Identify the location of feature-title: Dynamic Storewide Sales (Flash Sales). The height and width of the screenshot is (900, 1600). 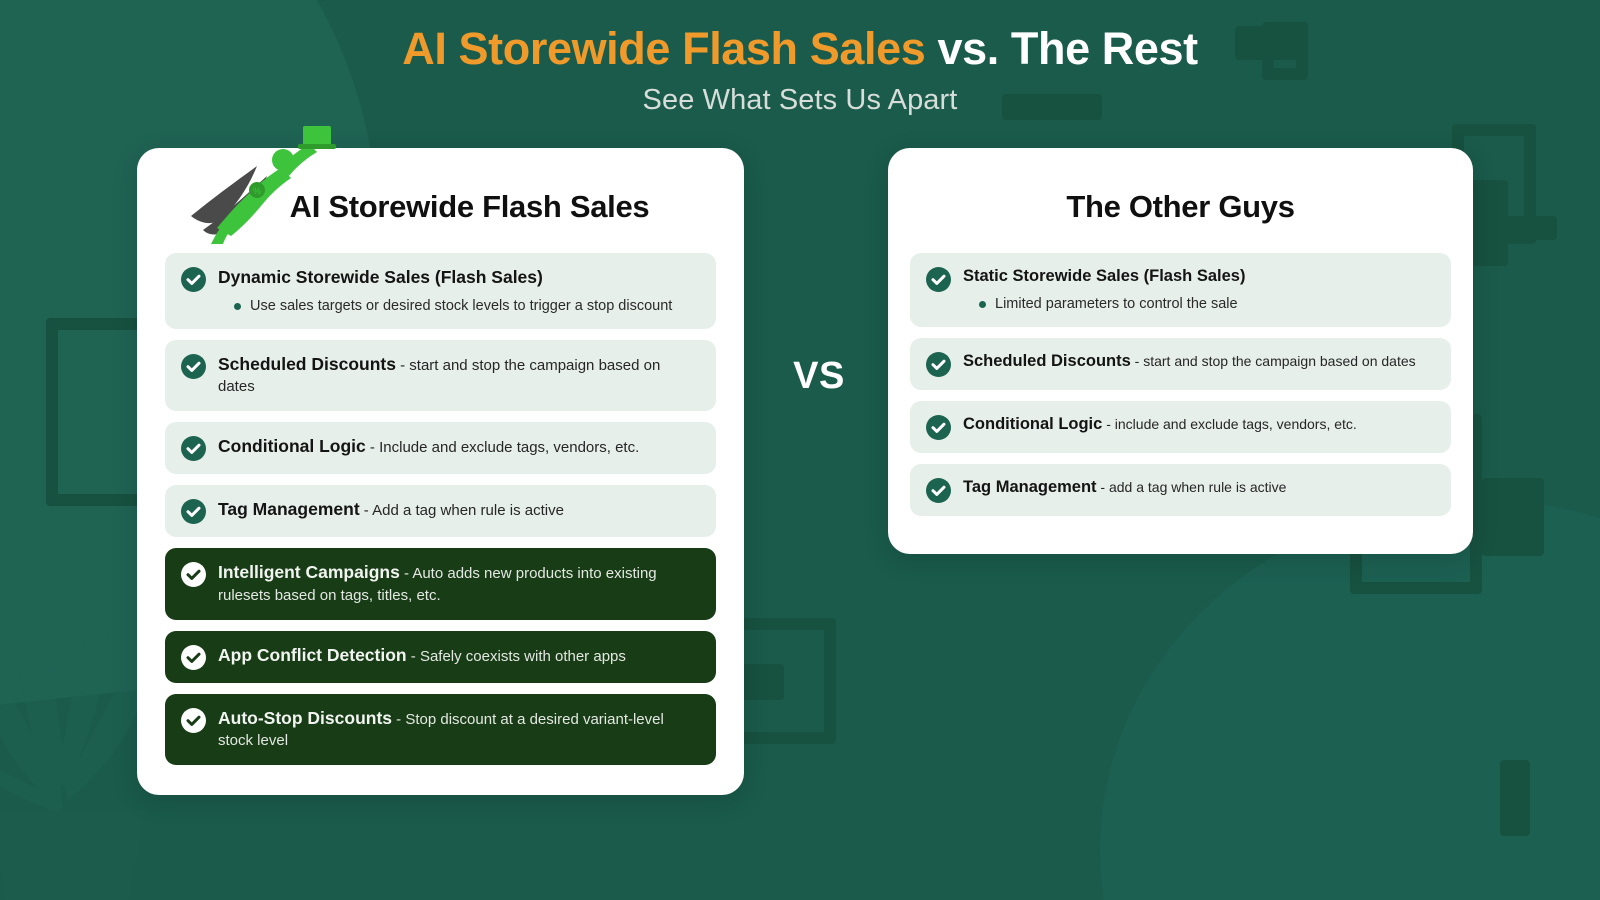
(380, 277).